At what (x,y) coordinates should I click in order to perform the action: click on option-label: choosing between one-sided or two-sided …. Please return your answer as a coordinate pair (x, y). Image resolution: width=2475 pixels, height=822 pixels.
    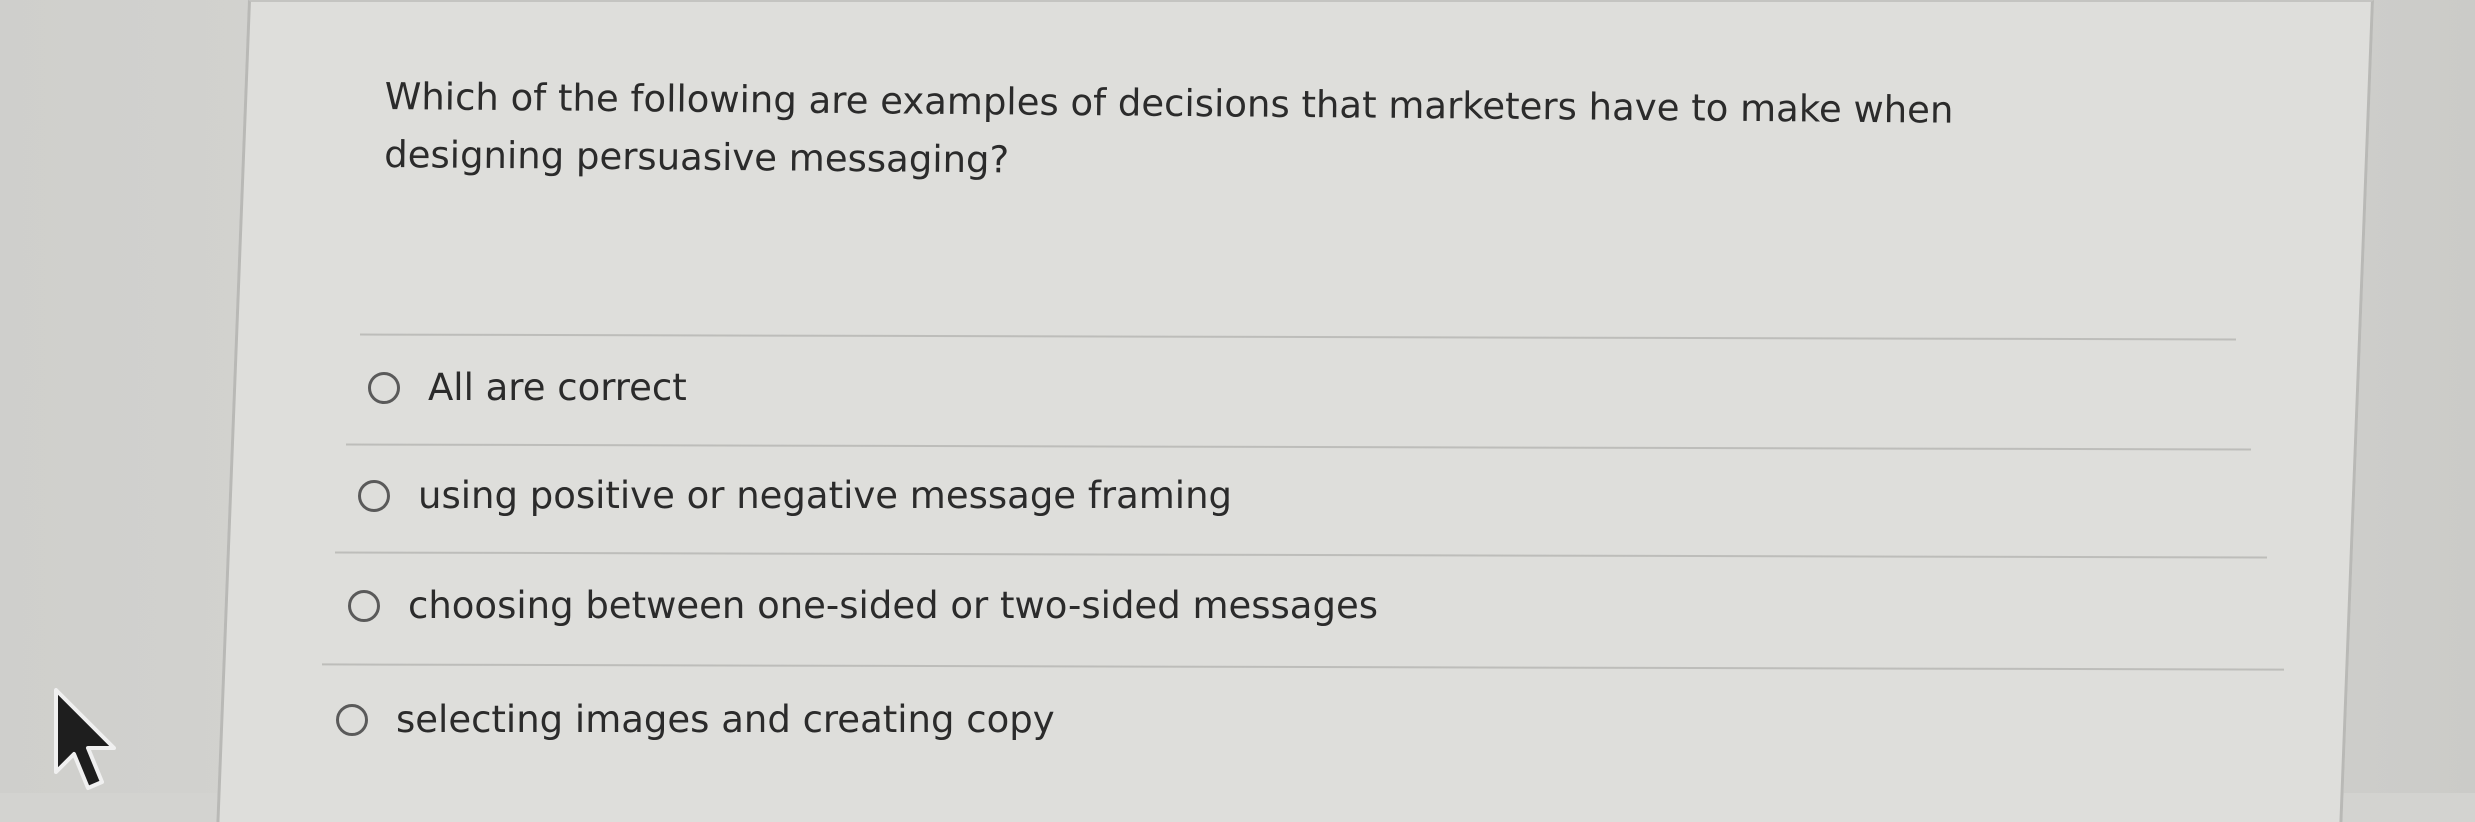
    Looking at the image, I should click on (893, 605).